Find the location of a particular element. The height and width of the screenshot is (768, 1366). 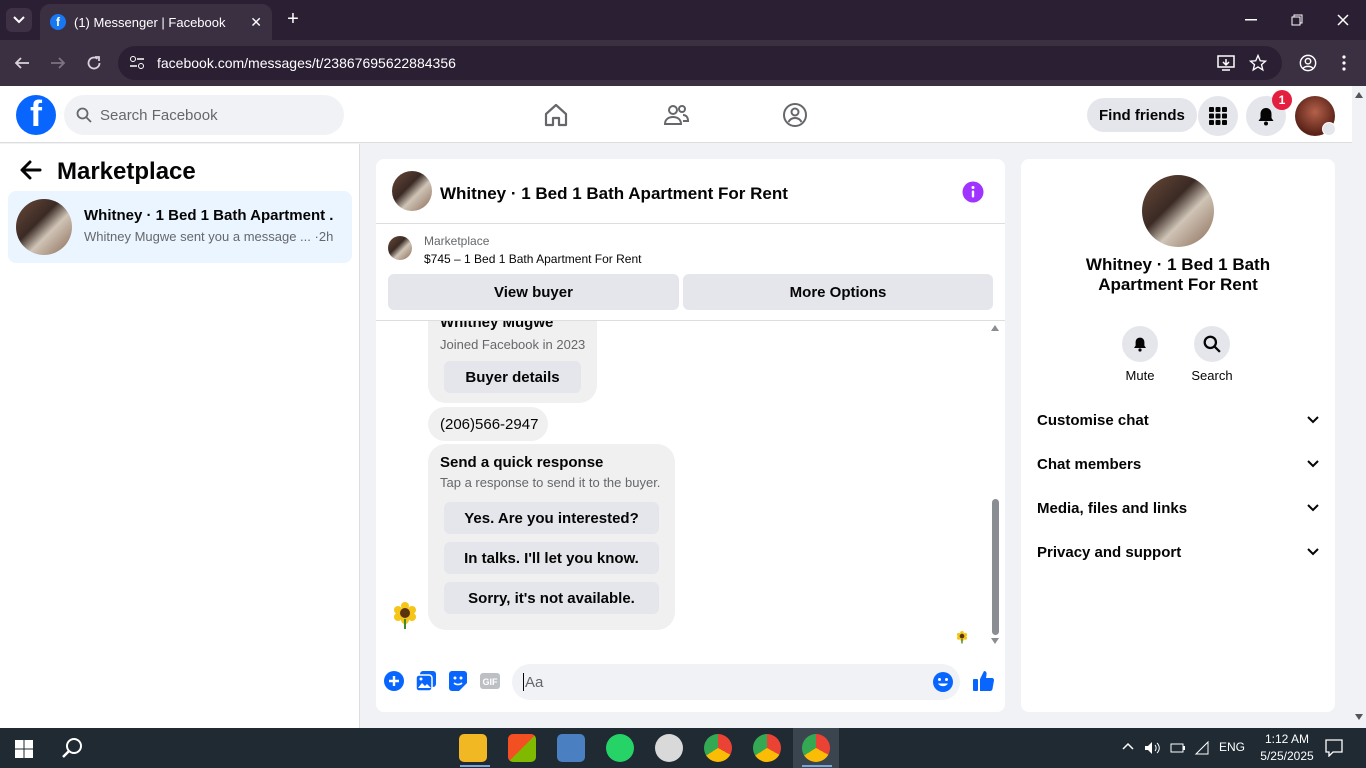

nav-groups is located at coordinates (795, 115).